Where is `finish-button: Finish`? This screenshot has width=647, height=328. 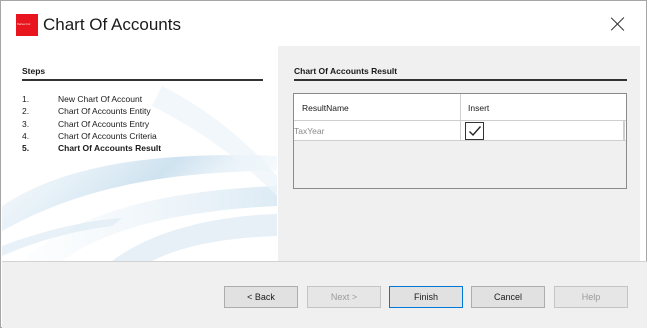 finish-button: Finish is located at coordinates (426, 297).